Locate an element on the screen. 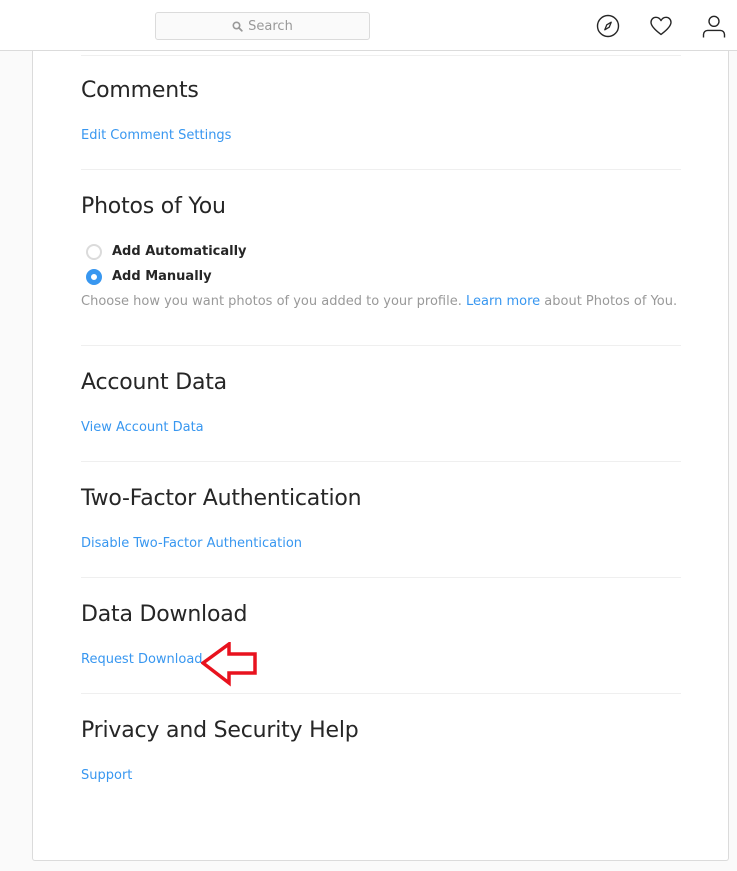  radio-button-unchecked is located at coordinates (94, 251).